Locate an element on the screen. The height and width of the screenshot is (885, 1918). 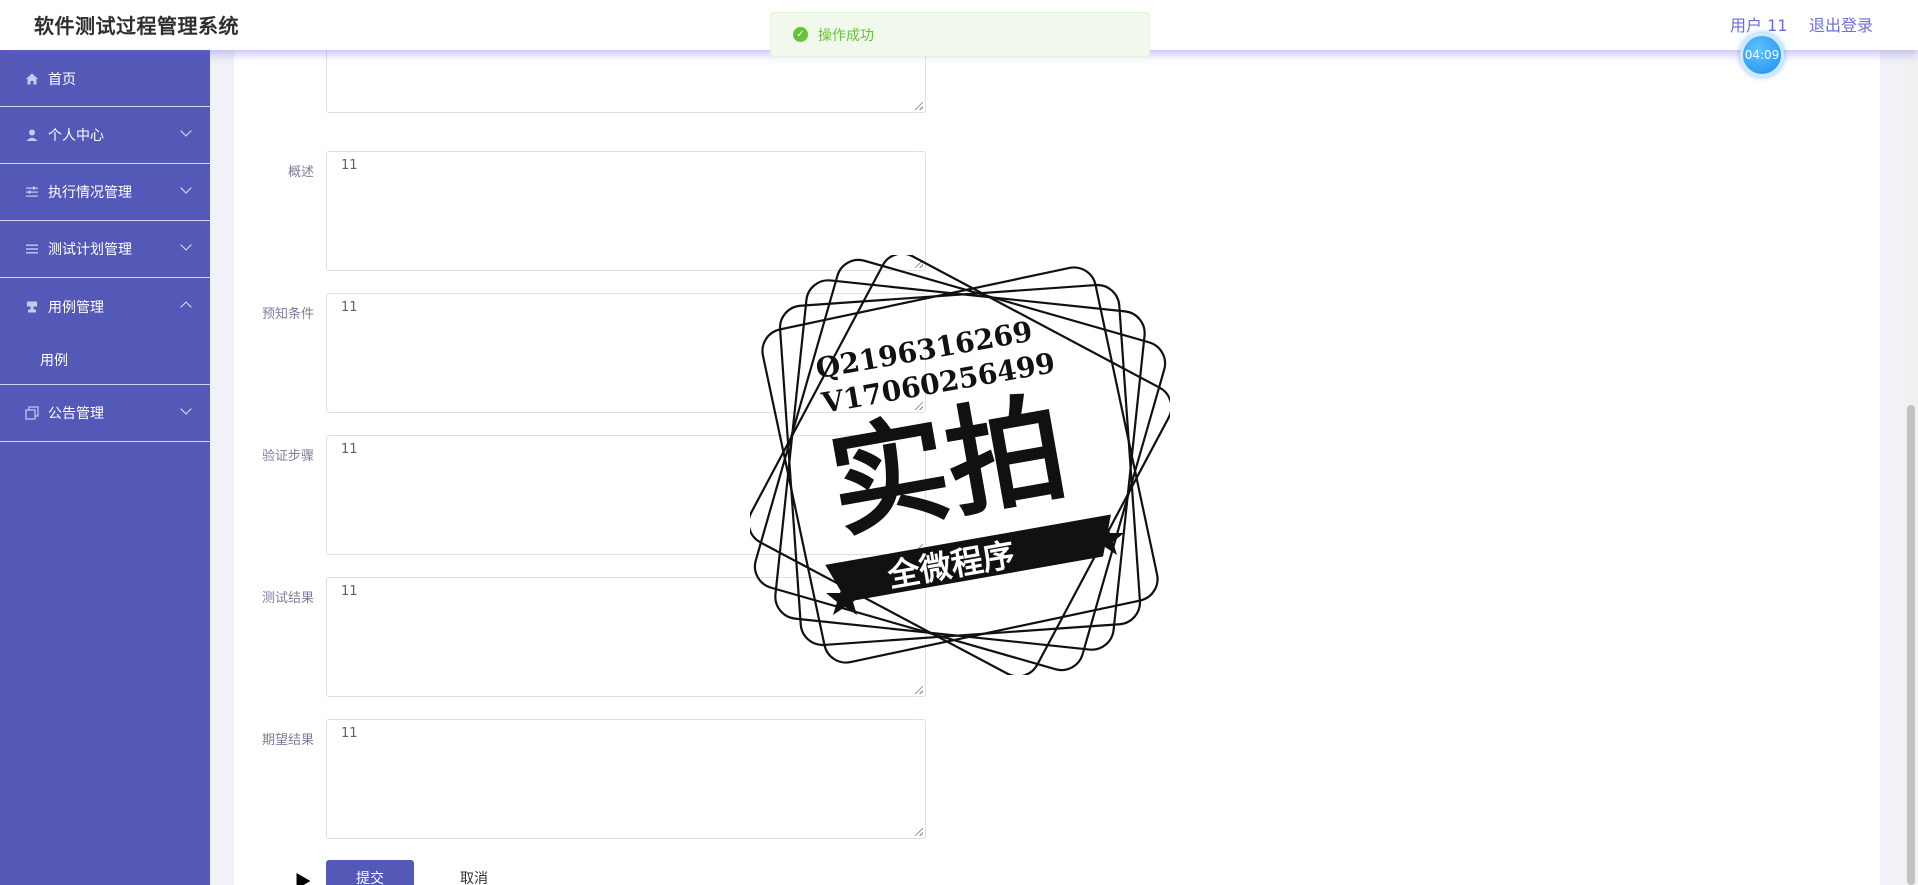
sidebar-item-execution: 执行情况管理 is located at coordinates (105, 192).